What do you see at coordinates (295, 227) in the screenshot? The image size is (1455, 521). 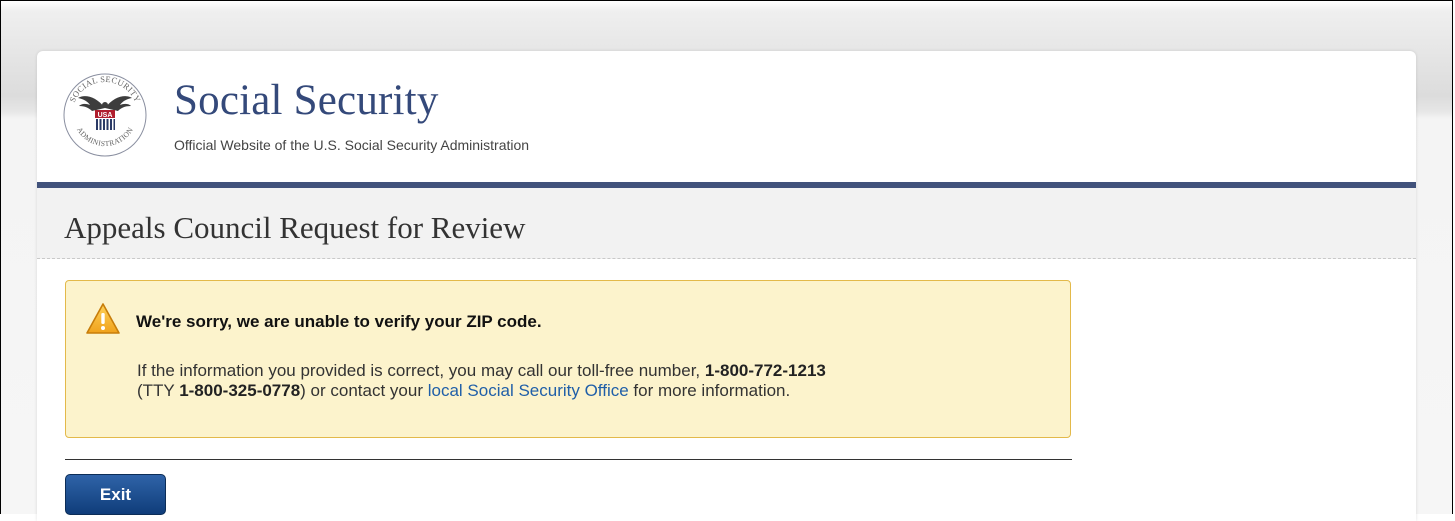 I see `page-title: Appeals Council Request for Review` at bounding box center [295, 227].